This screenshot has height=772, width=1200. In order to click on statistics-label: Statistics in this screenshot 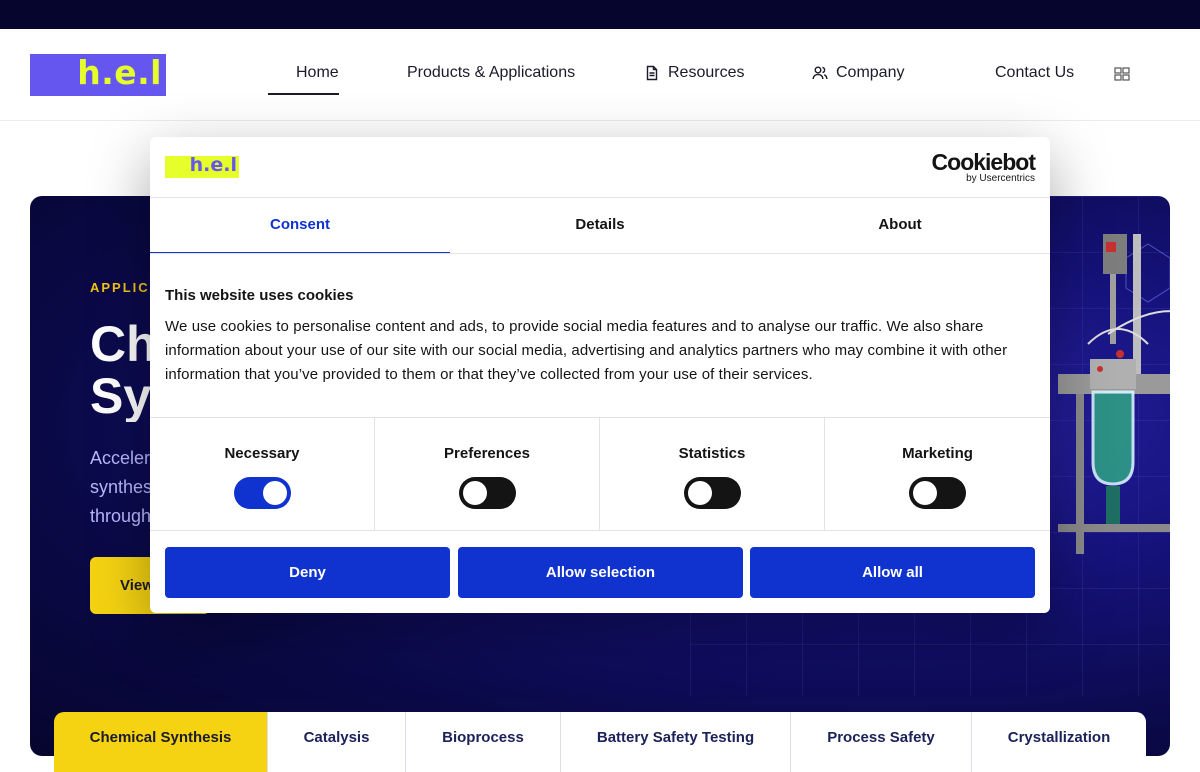, I will do `click(712, 453)`.